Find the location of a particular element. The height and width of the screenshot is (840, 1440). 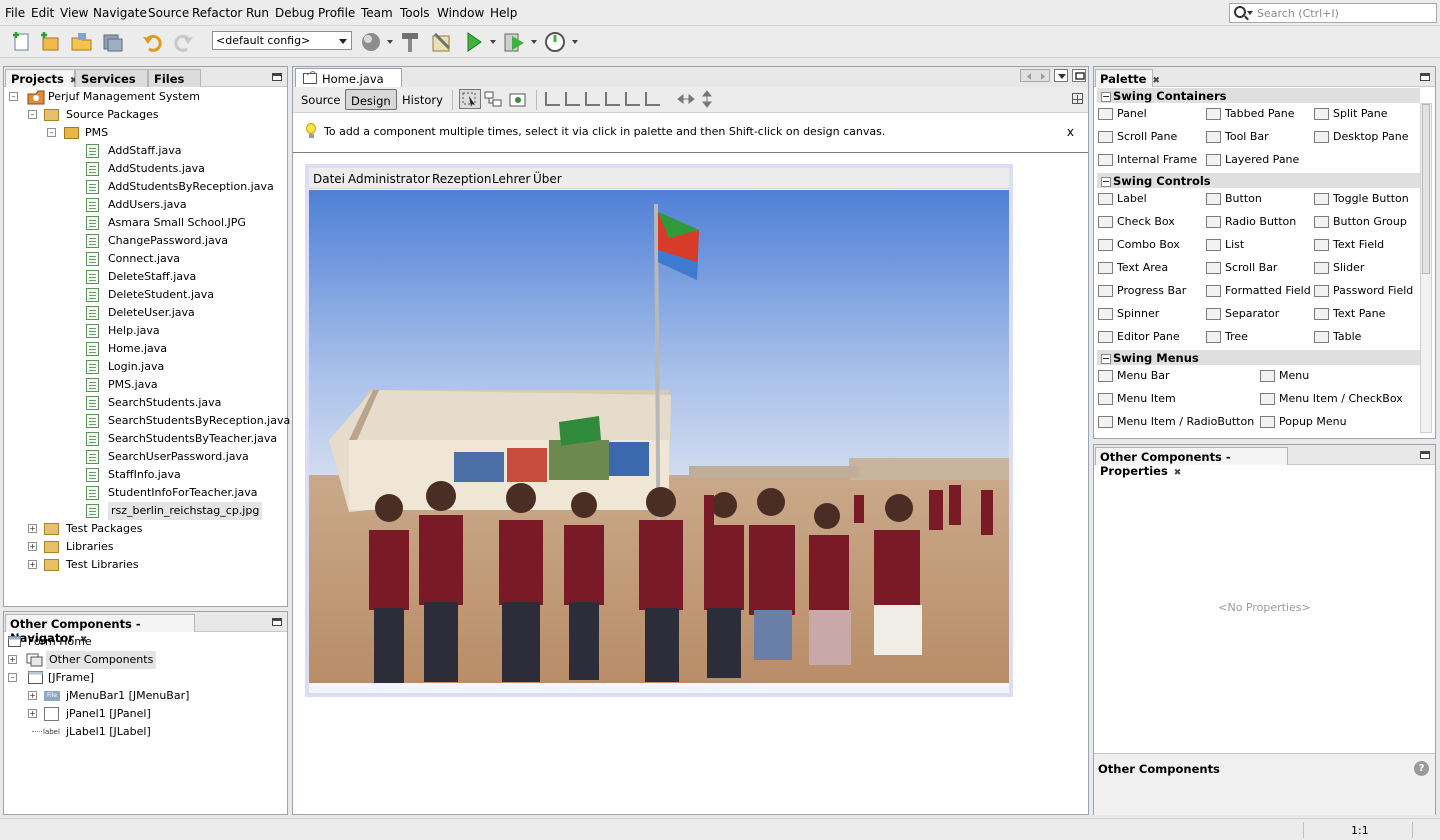

tree-node-file: StudentInfoForTeacher.java is located at coordinates (175, 493).